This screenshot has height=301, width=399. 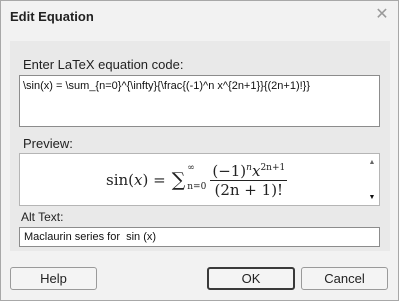 What do you see at coordinates (48, 143) in the screenshot?
I see `preview-label: Preview:` at bounding box center [48, 143].